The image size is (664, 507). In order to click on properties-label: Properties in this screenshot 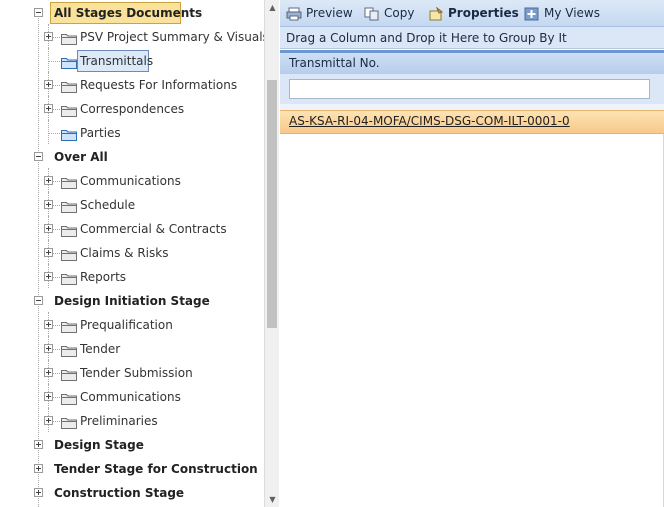, I will do `click(483, 13)`.